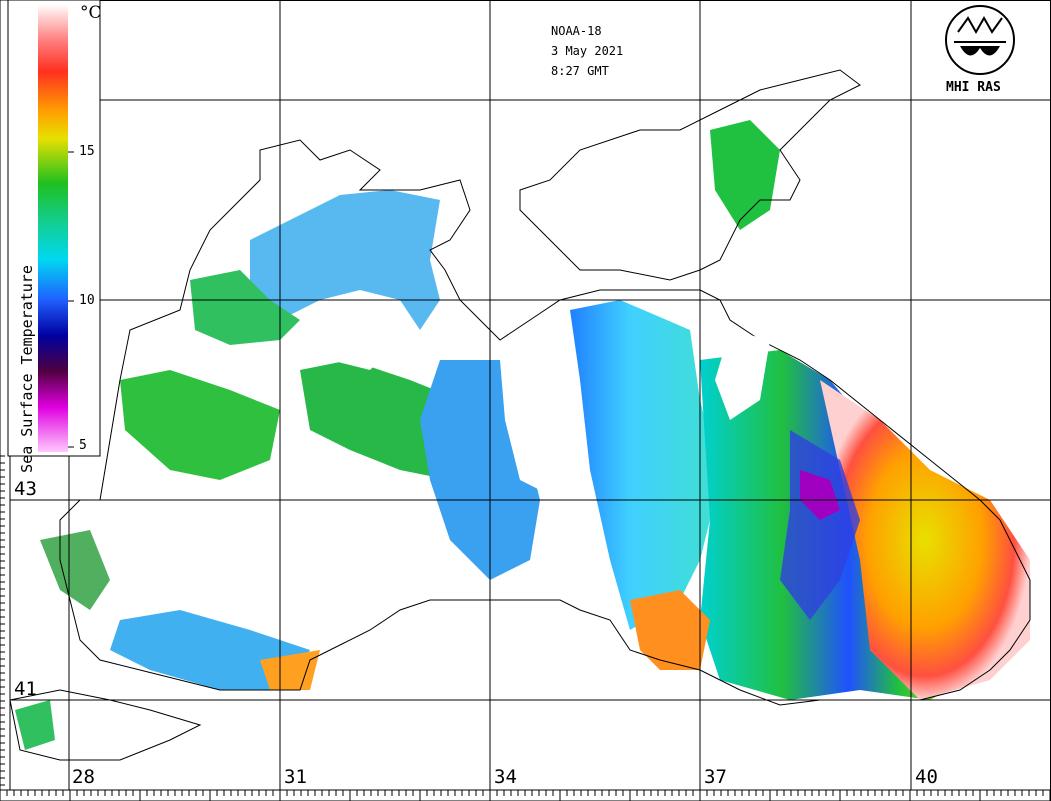 The width and height of the screenshot is (1051, 801). Describe the element at coordinates (587, 51) in the screenshot. I see `acquisition-date: 3 May 2021` at that location.